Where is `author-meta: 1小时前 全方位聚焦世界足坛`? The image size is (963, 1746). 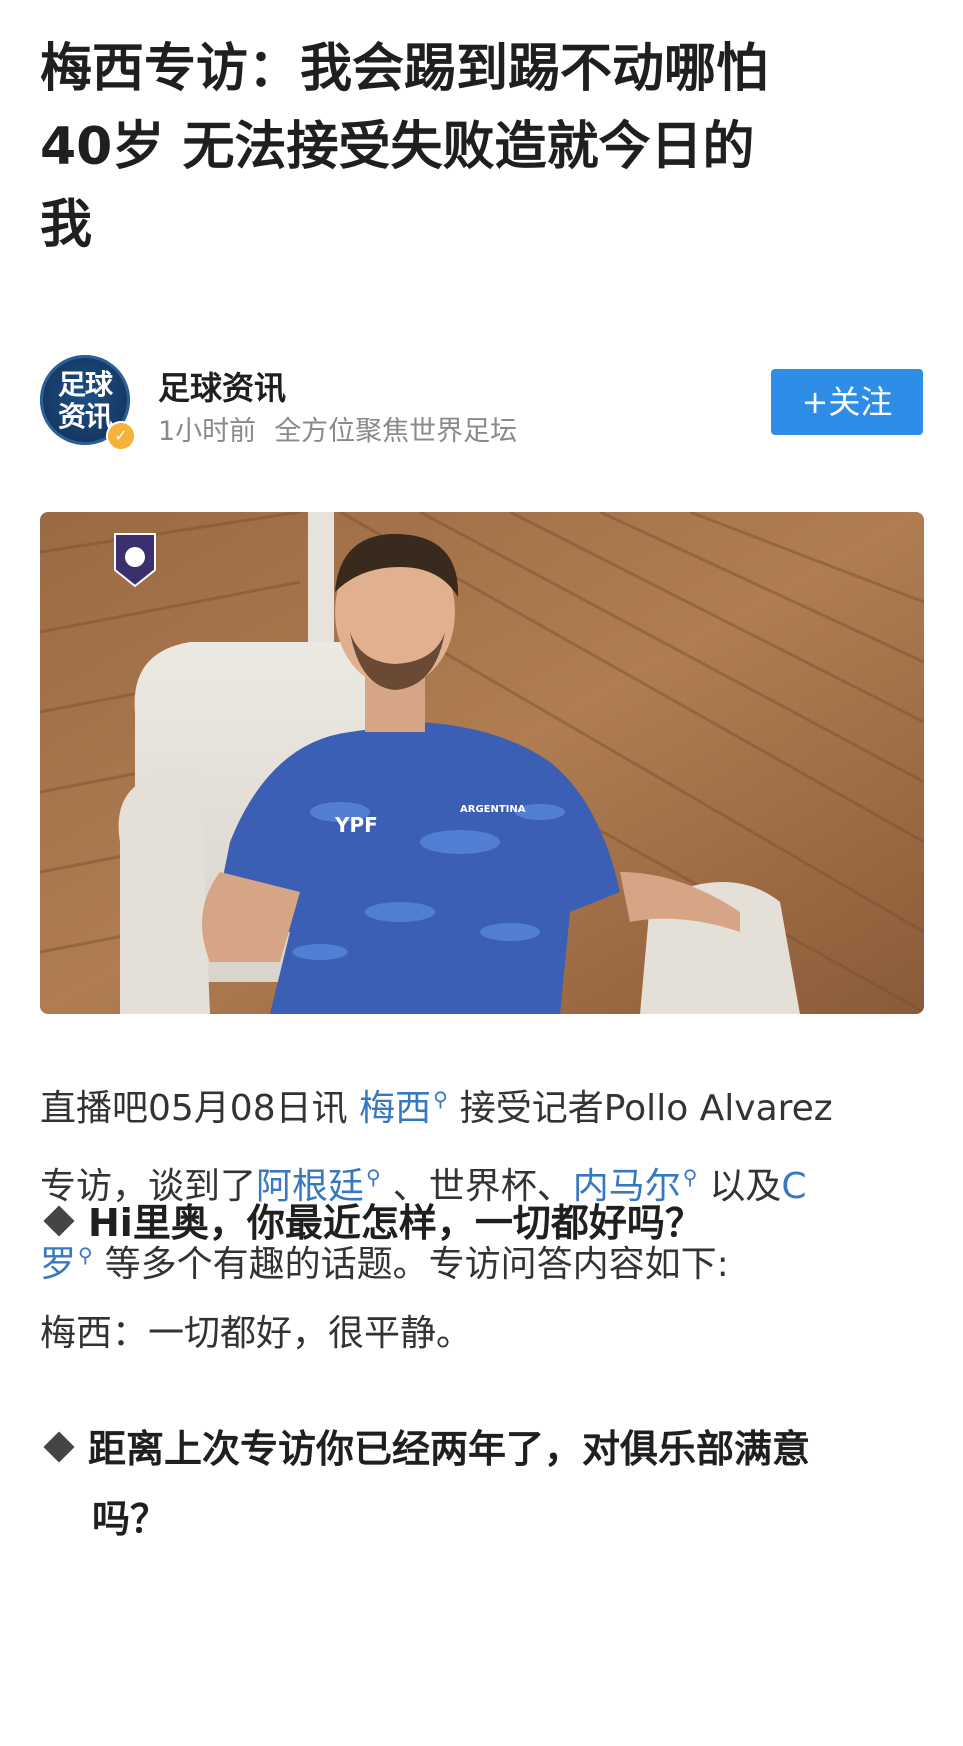
author-meta: 1小时前 全方位聚焦世界足坛 is located at coordinates (337, 428).